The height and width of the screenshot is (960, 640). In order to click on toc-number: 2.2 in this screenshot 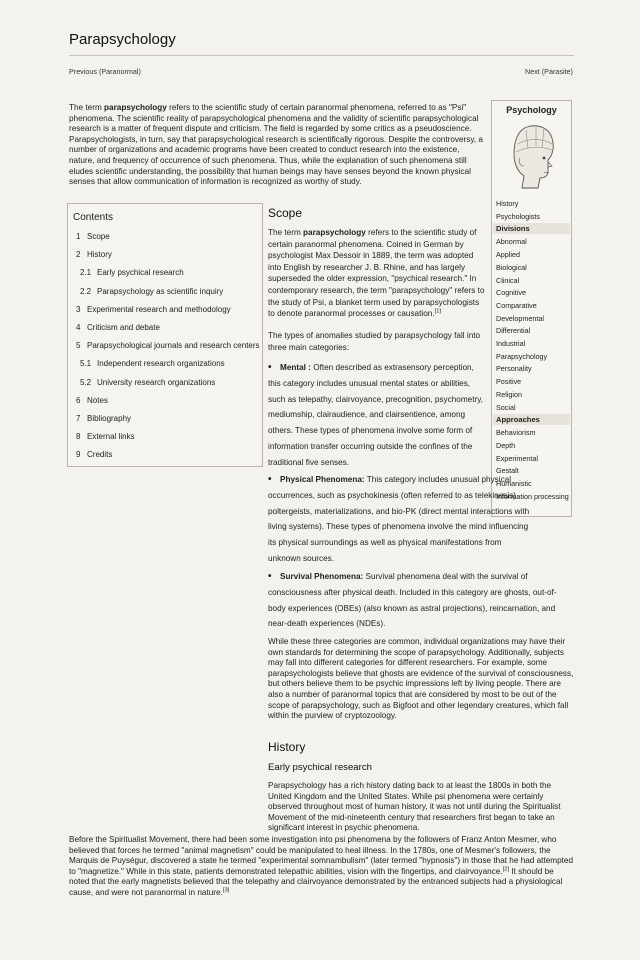, I will do `click(86, 291)`.